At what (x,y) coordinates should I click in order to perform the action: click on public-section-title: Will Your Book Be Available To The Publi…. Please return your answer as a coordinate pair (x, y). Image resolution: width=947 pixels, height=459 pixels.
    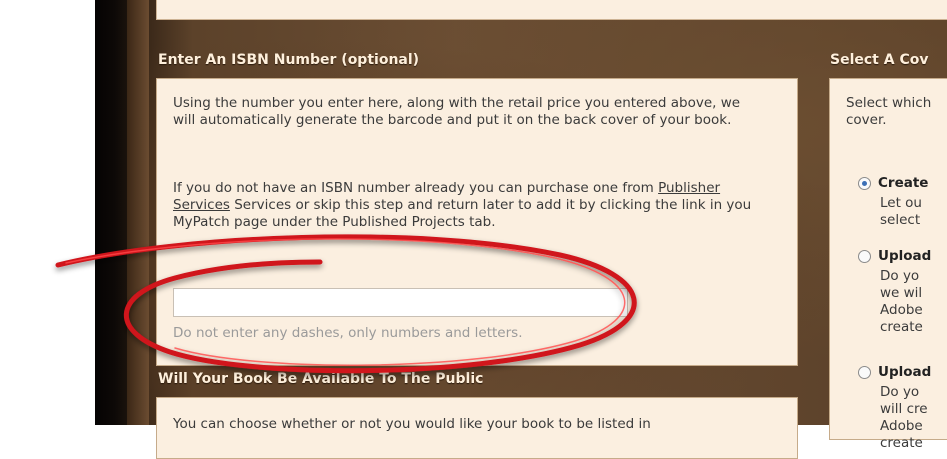
    Looking at the image, I should click on (321, 379).